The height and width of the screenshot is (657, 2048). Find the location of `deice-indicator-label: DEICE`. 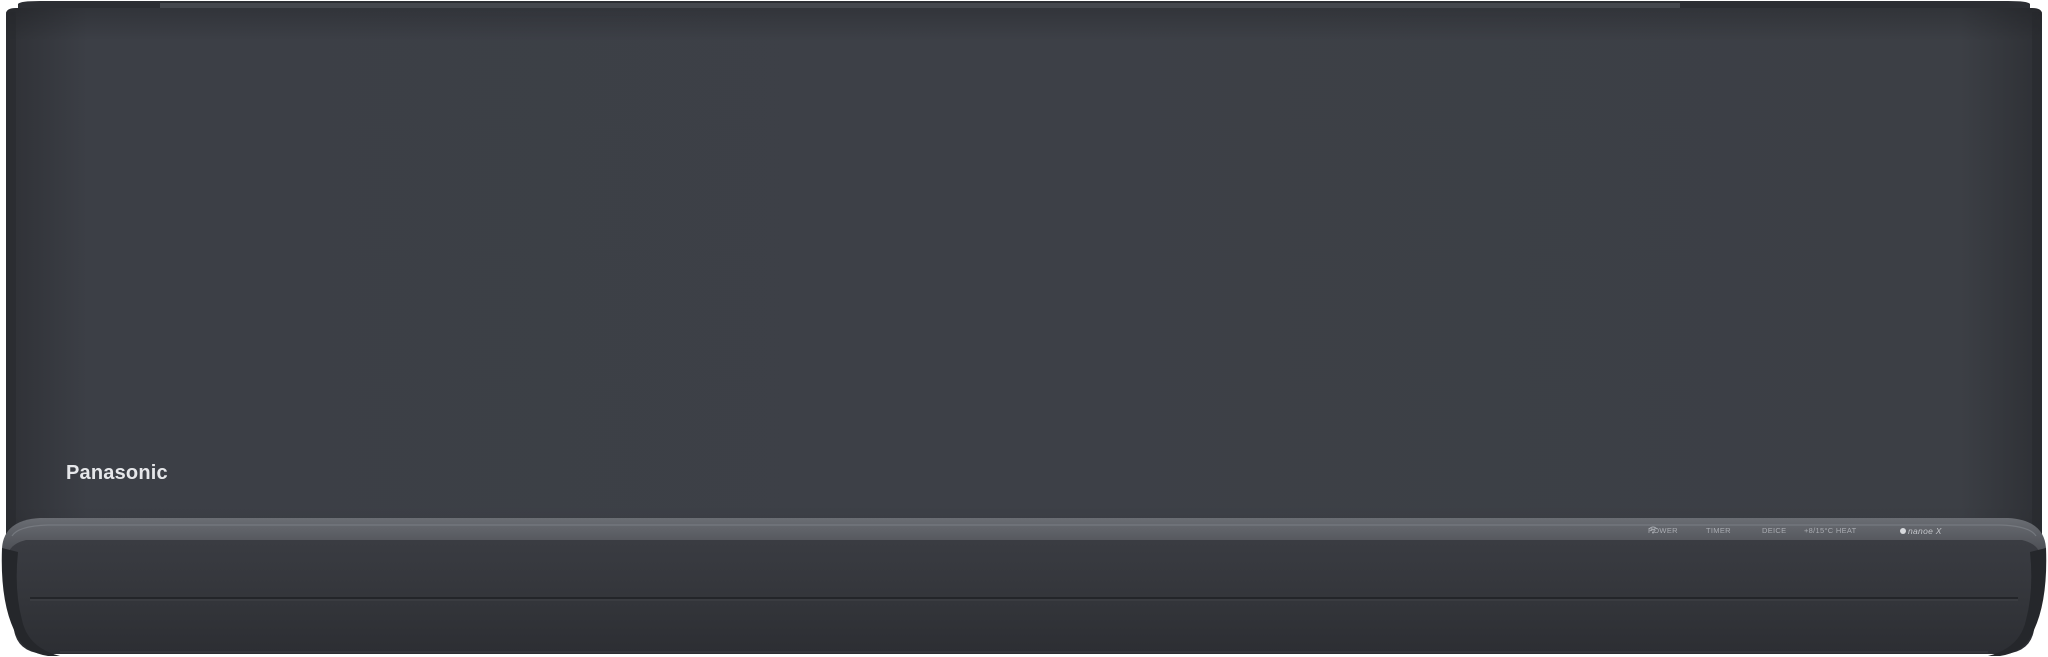

deice-indicator-label: DEICE is located at coordinates (1774, 531).